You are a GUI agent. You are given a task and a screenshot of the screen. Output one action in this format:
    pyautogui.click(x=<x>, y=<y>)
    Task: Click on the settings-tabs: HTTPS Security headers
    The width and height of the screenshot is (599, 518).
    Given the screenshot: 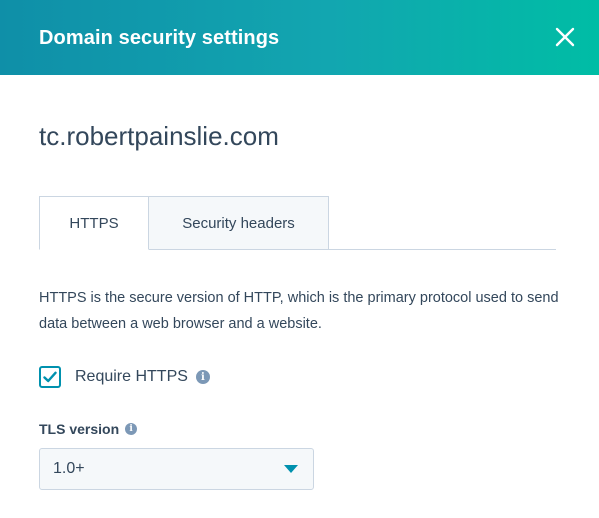 What is the action you would take?
    pyautogui.click(x=297, y=223)
    